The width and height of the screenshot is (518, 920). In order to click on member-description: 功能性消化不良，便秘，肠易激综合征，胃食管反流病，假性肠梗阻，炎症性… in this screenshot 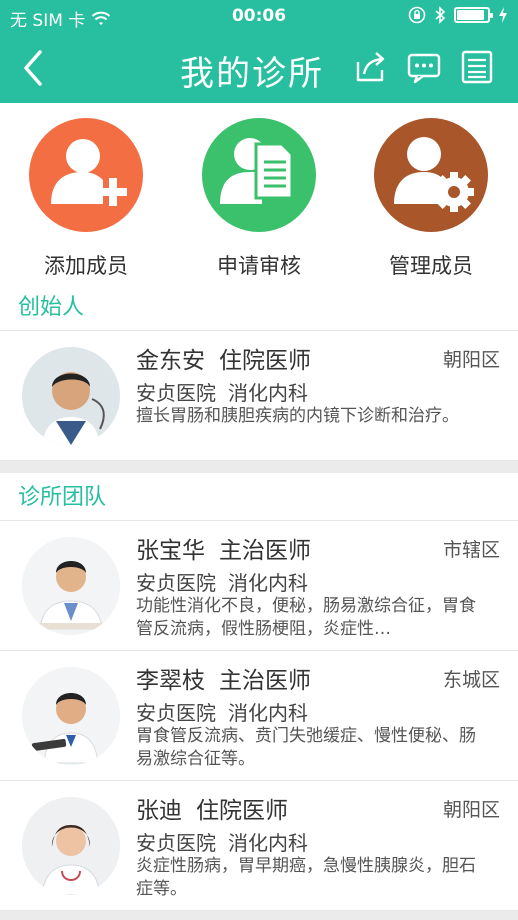, I will do `click(306, 617)`.